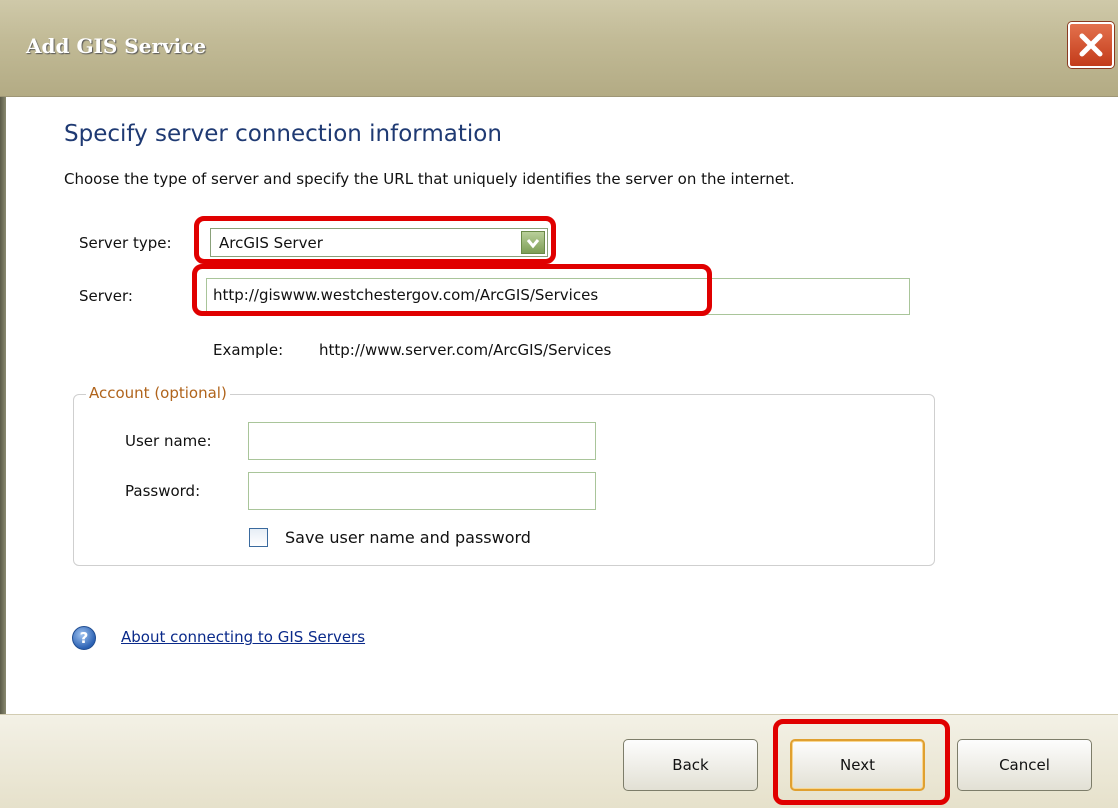  What do you see at coordinates (3, 403) in the screenshot?
I see `window-left-edge` at bounding box center [3, 403].